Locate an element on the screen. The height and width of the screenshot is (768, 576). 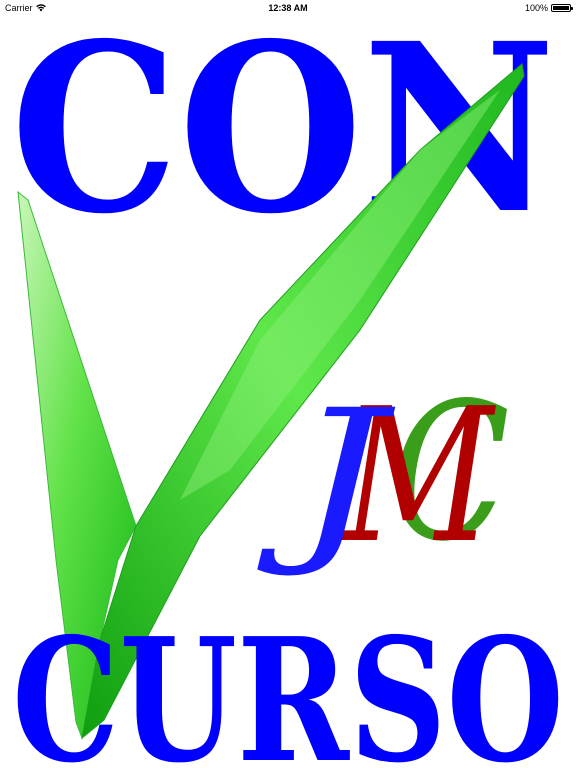
status-bar: Carrier 12:38 AM 100% is located at coordinates (288, 8).